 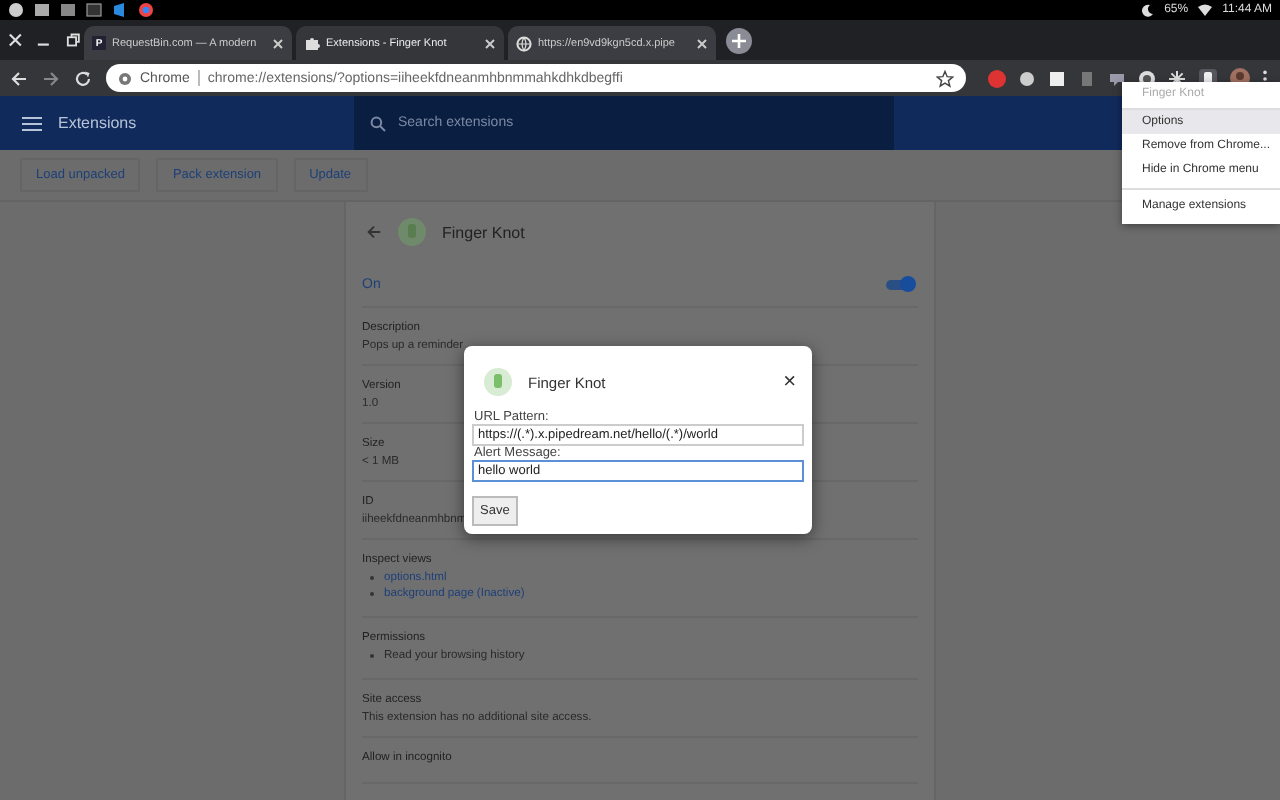 I want to click on snowflake-icon, so click(x=1177, y=78).